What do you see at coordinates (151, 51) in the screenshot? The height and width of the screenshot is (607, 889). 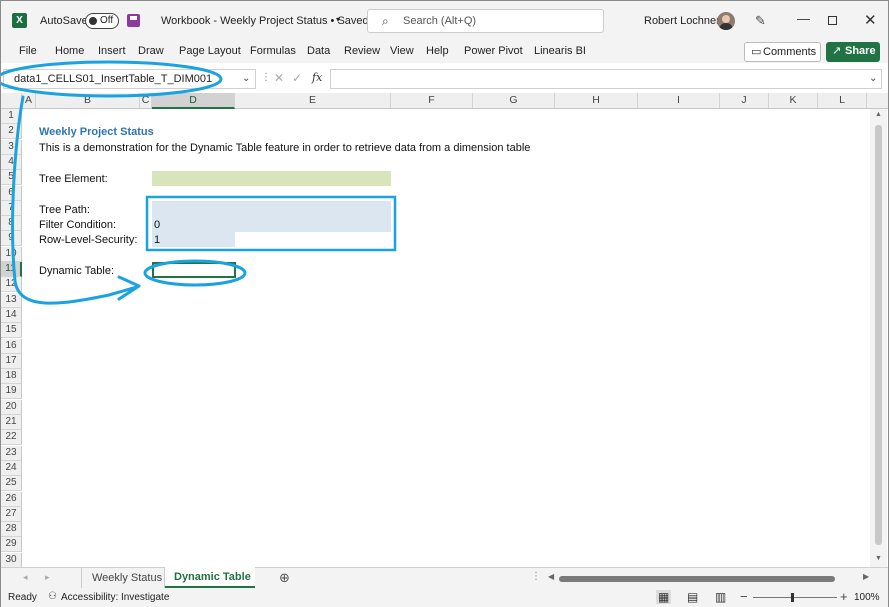 I see `menu-draw: Draw` at bounding box center [151, 51].